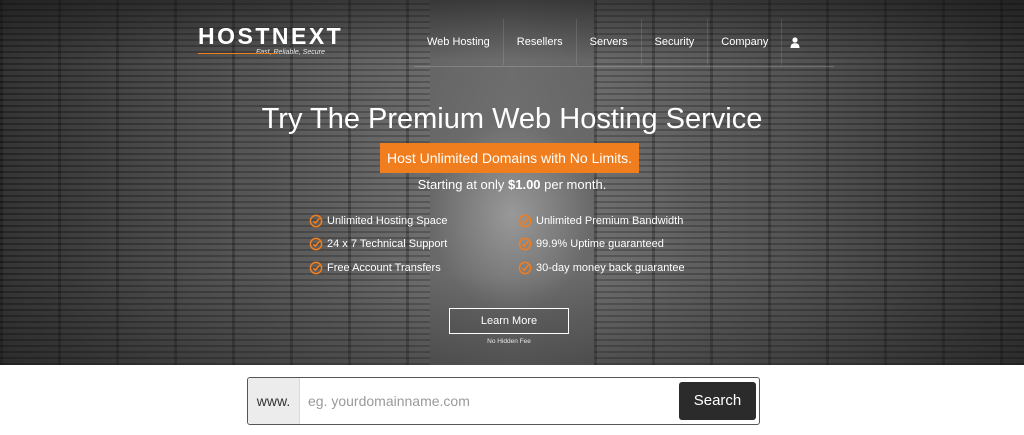  I want to click on www-prefix: www., so click(274, 401).